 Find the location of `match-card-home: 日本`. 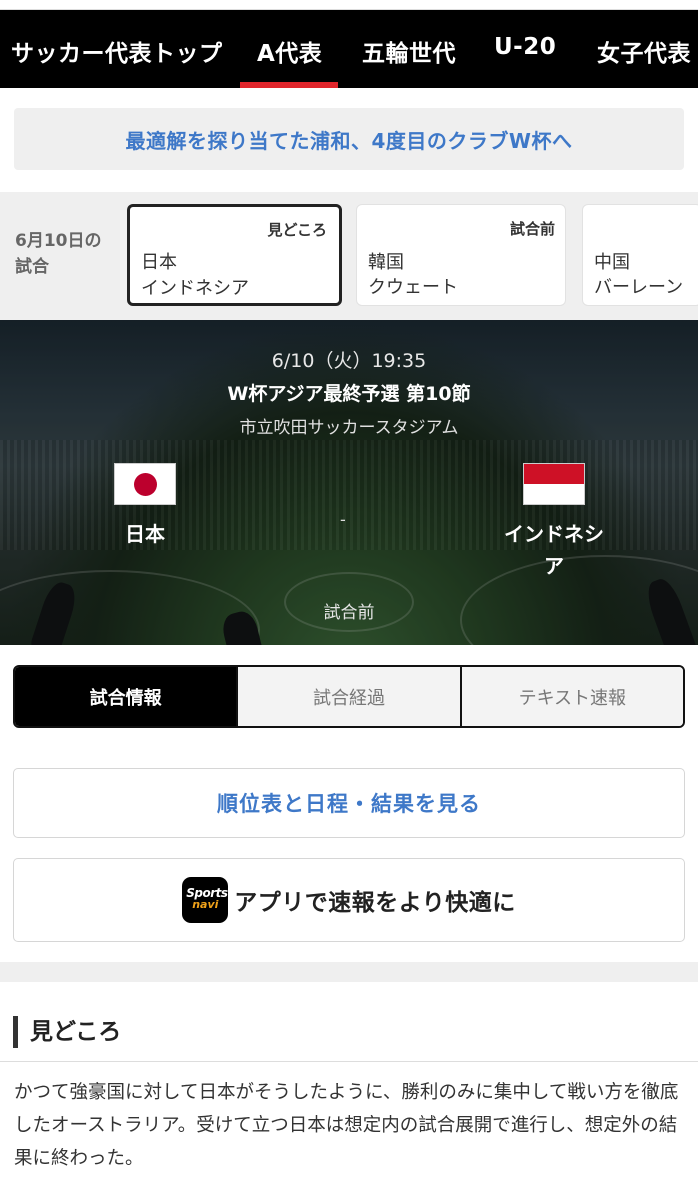

match-card-home: 日本 is located at coordinates (159, 262).